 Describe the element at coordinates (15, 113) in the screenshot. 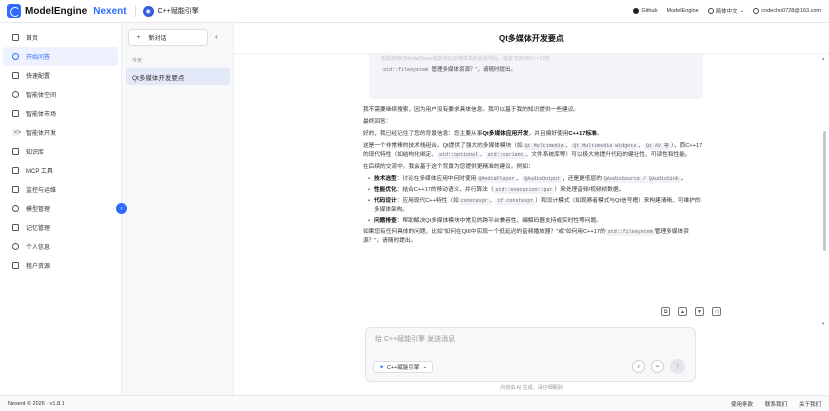

I see `store-icon` at that location.